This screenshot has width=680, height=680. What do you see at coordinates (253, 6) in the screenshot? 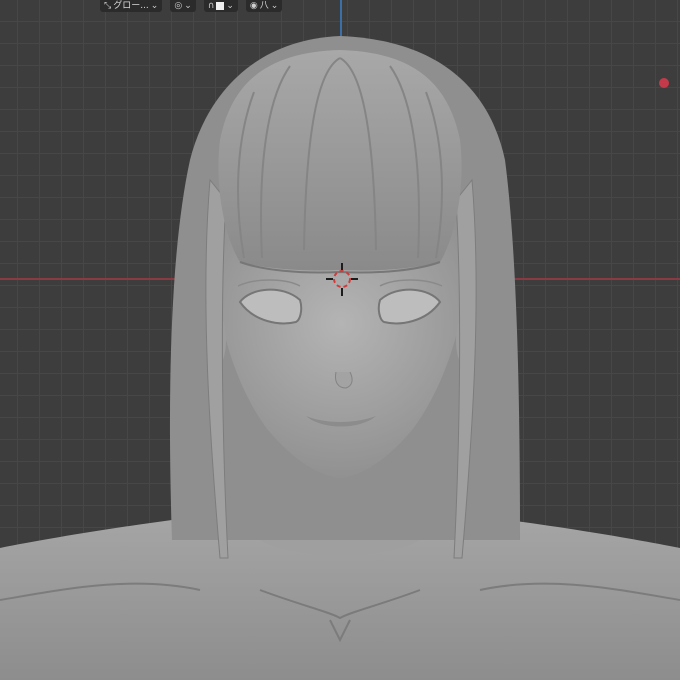
I see `proportional-icon: ◉` at bounding box center [253, 6].